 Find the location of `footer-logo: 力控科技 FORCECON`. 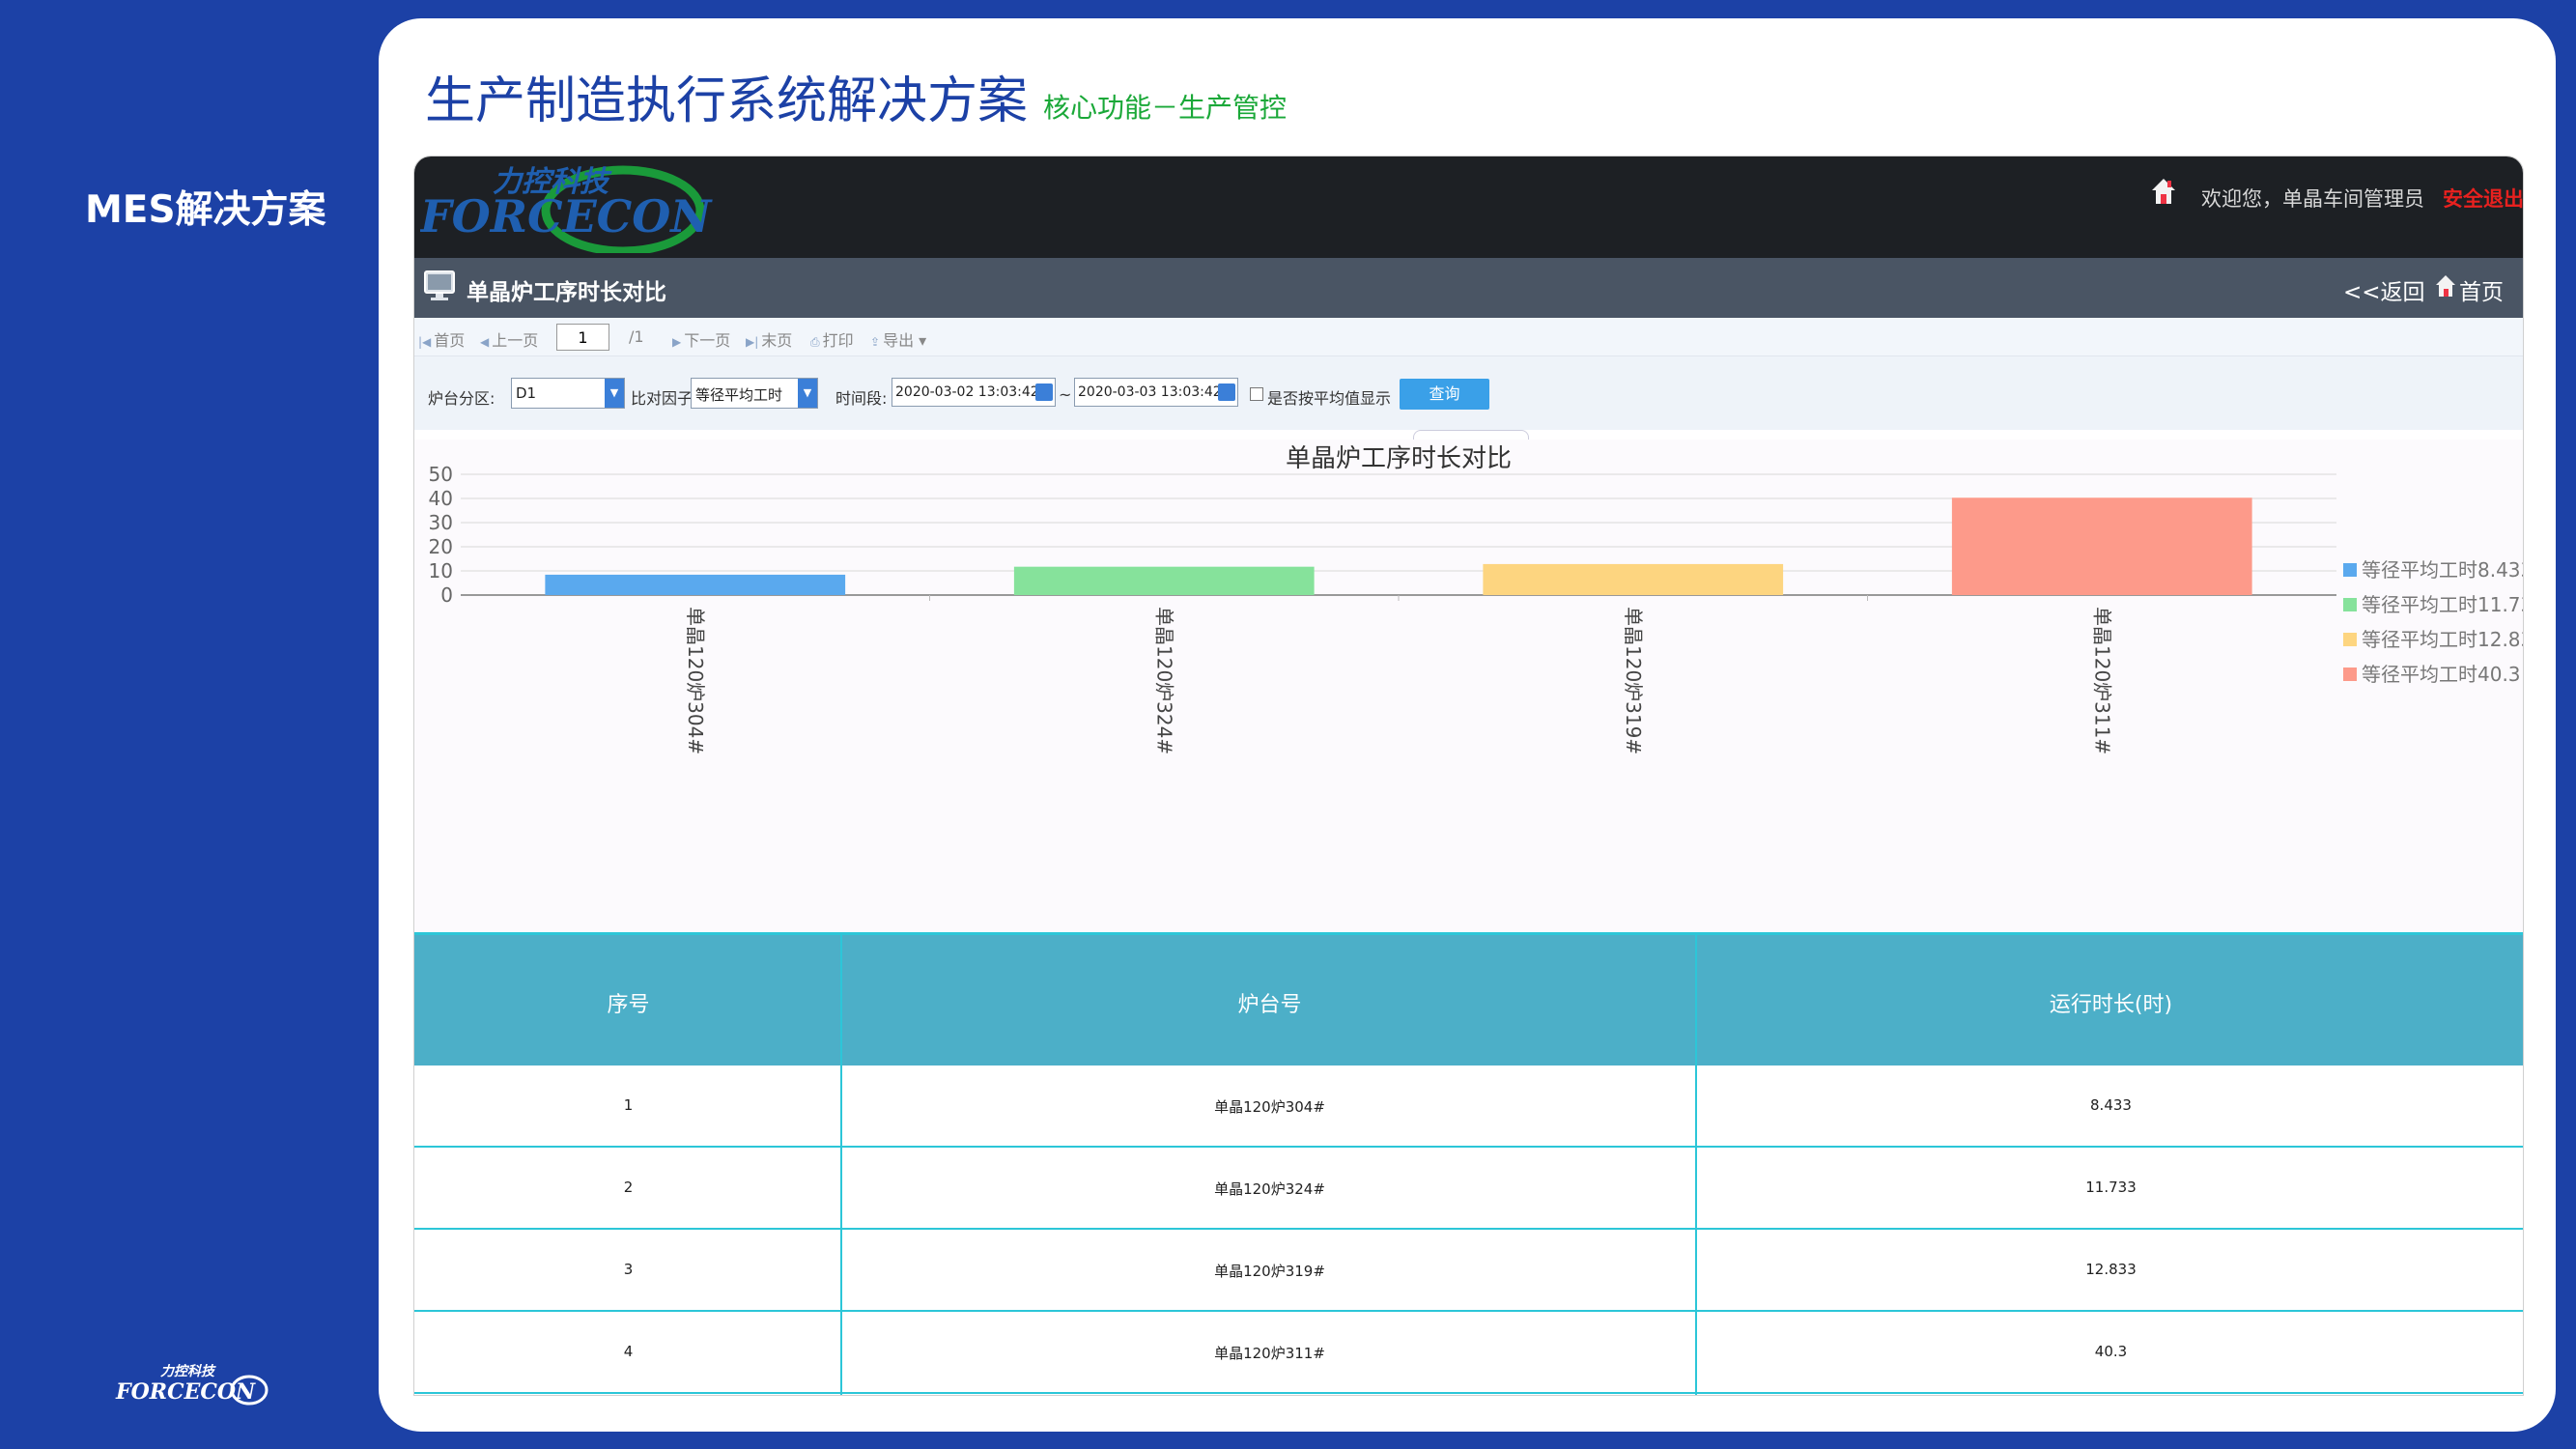

footer-logo: 力控科技 FORCECON is located at coordinates (192, 1384).